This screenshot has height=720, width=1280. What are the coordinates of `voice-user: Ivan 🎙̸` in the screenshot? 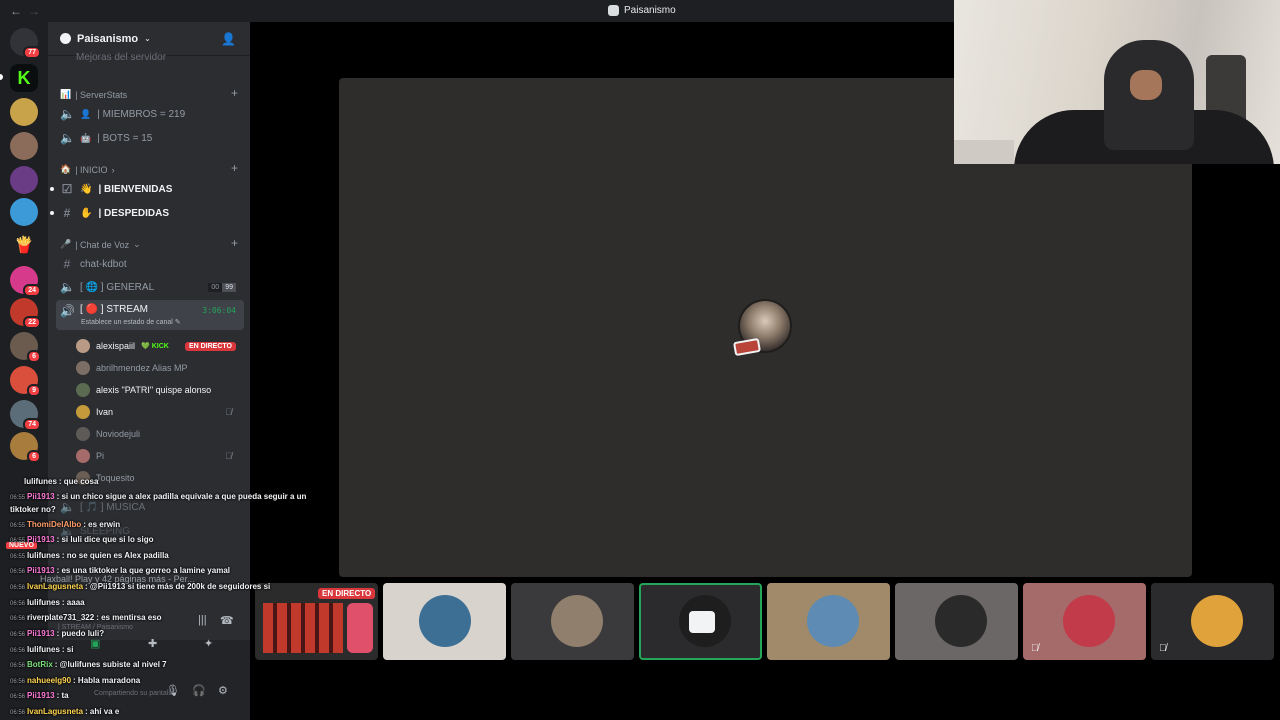 It's located at (160, 412).